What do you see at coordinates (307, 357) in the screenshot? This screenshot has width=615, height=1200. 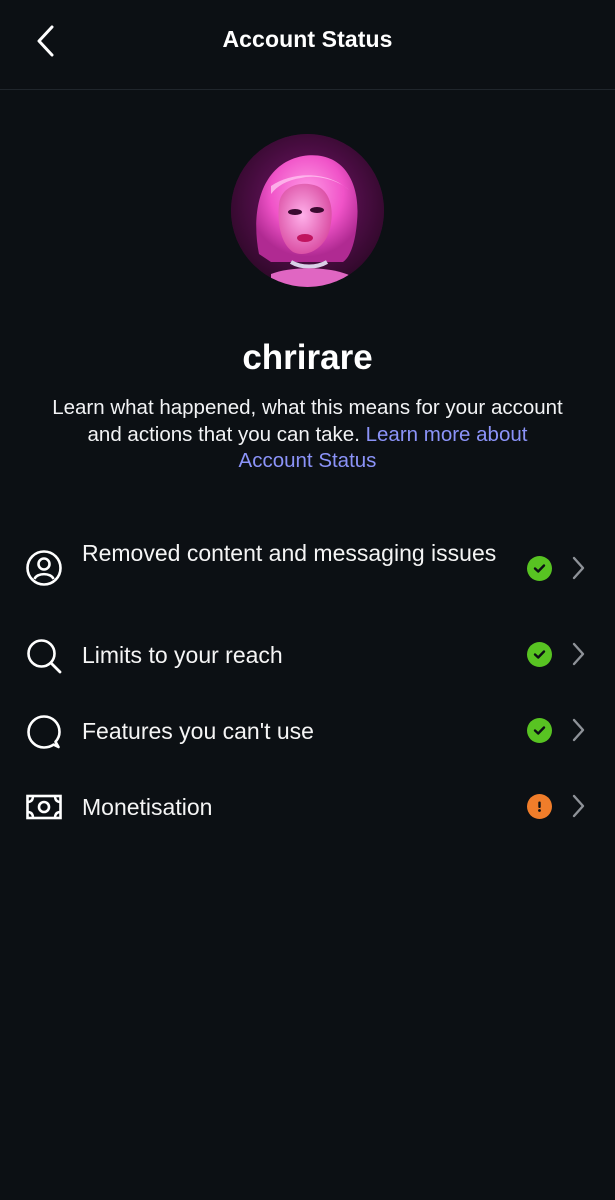 I see `username: chrirare` at bounding box center [307, 357].